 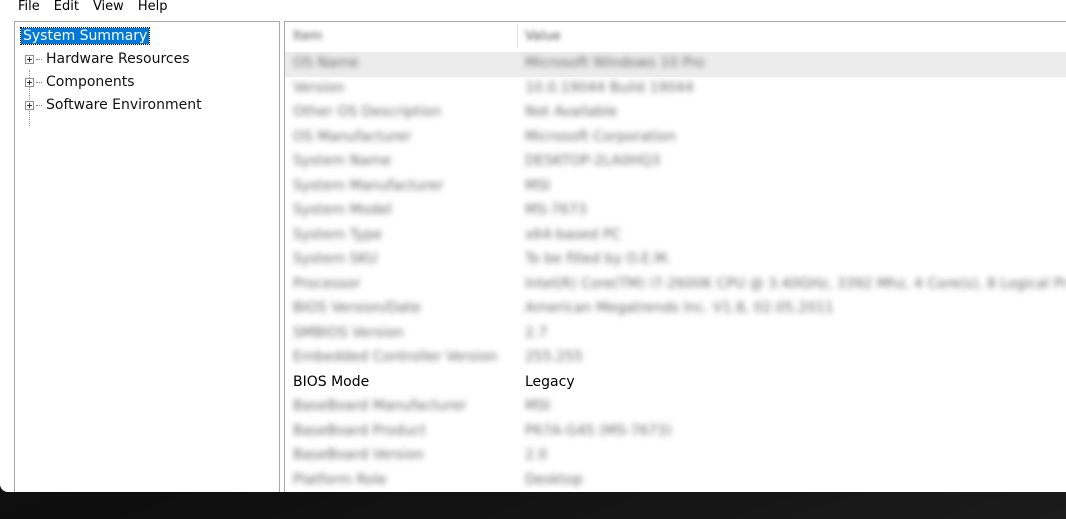 What do you see at coordinates (536, 455) in the screenshot?
I see `row-item-value: 2.0` at bounding box center [536, 455].